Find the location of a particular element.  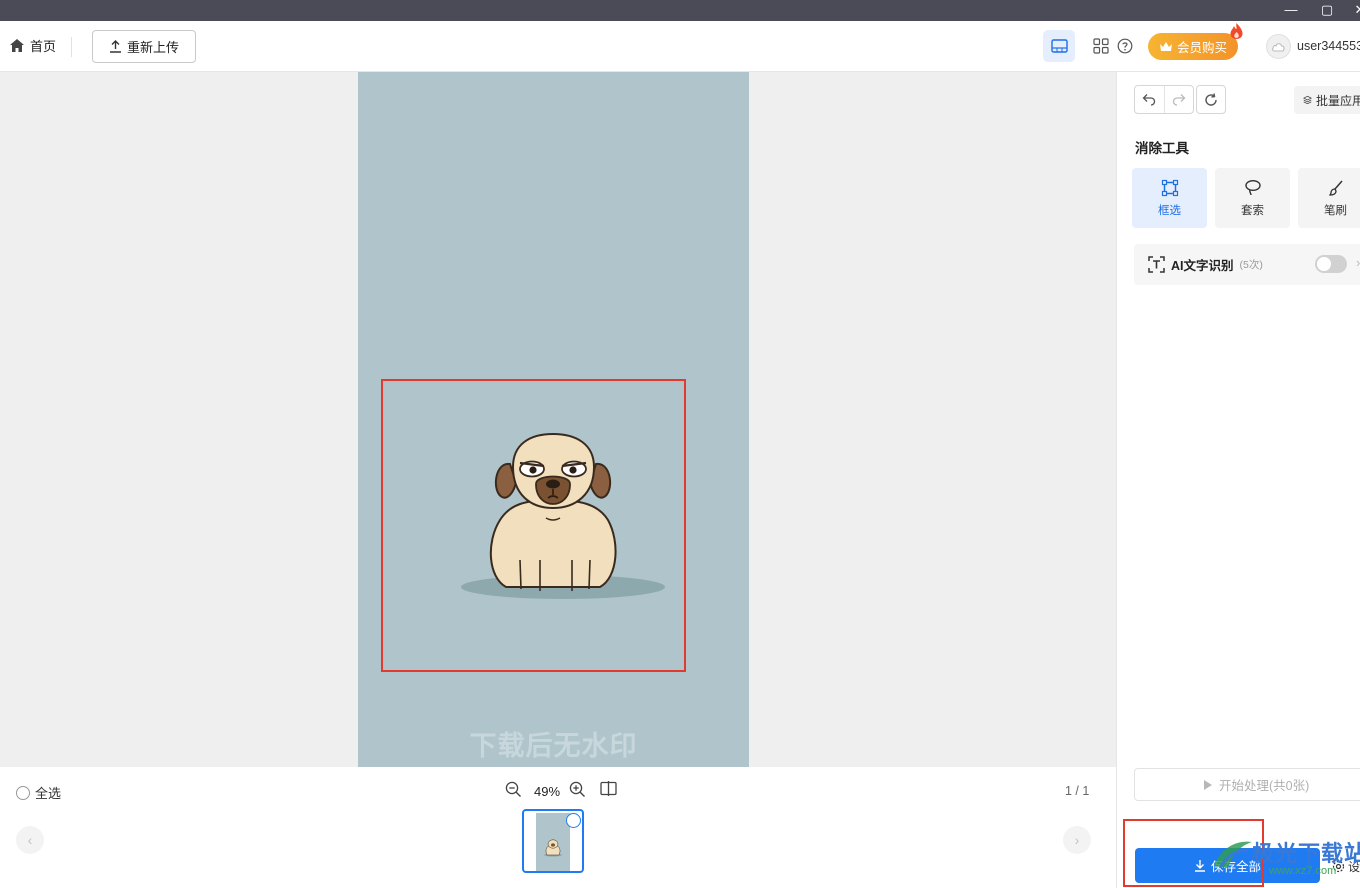

home-icon is located at coordinates (17, 45).